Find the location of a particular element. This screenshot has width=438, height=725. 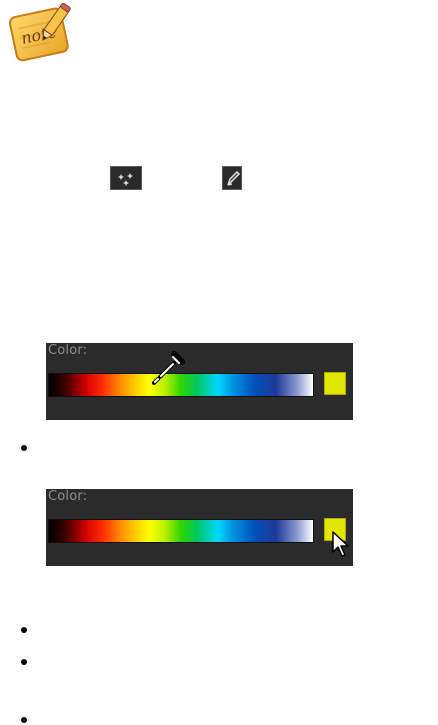

color-panel-top: Color: is located at coordinates (199, 381).